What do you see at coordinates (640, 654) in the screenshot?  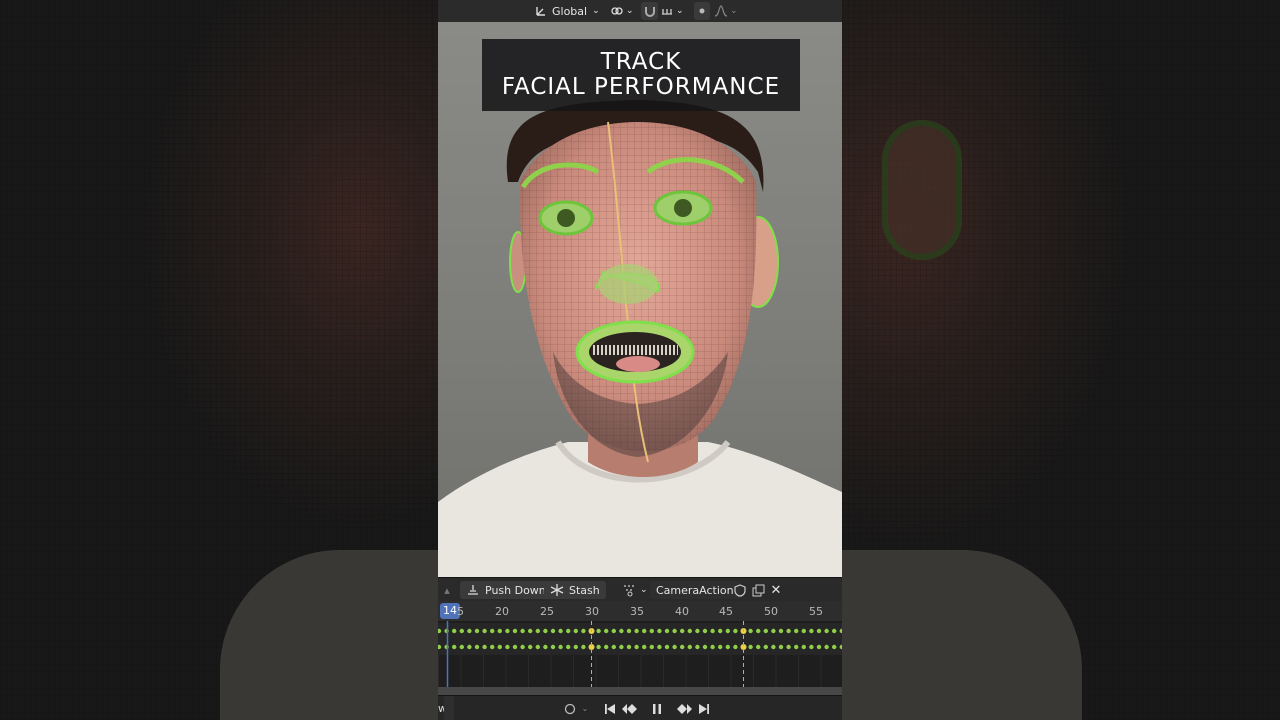 I see `dopesheet-tracks` at bounding box center [640, 654].